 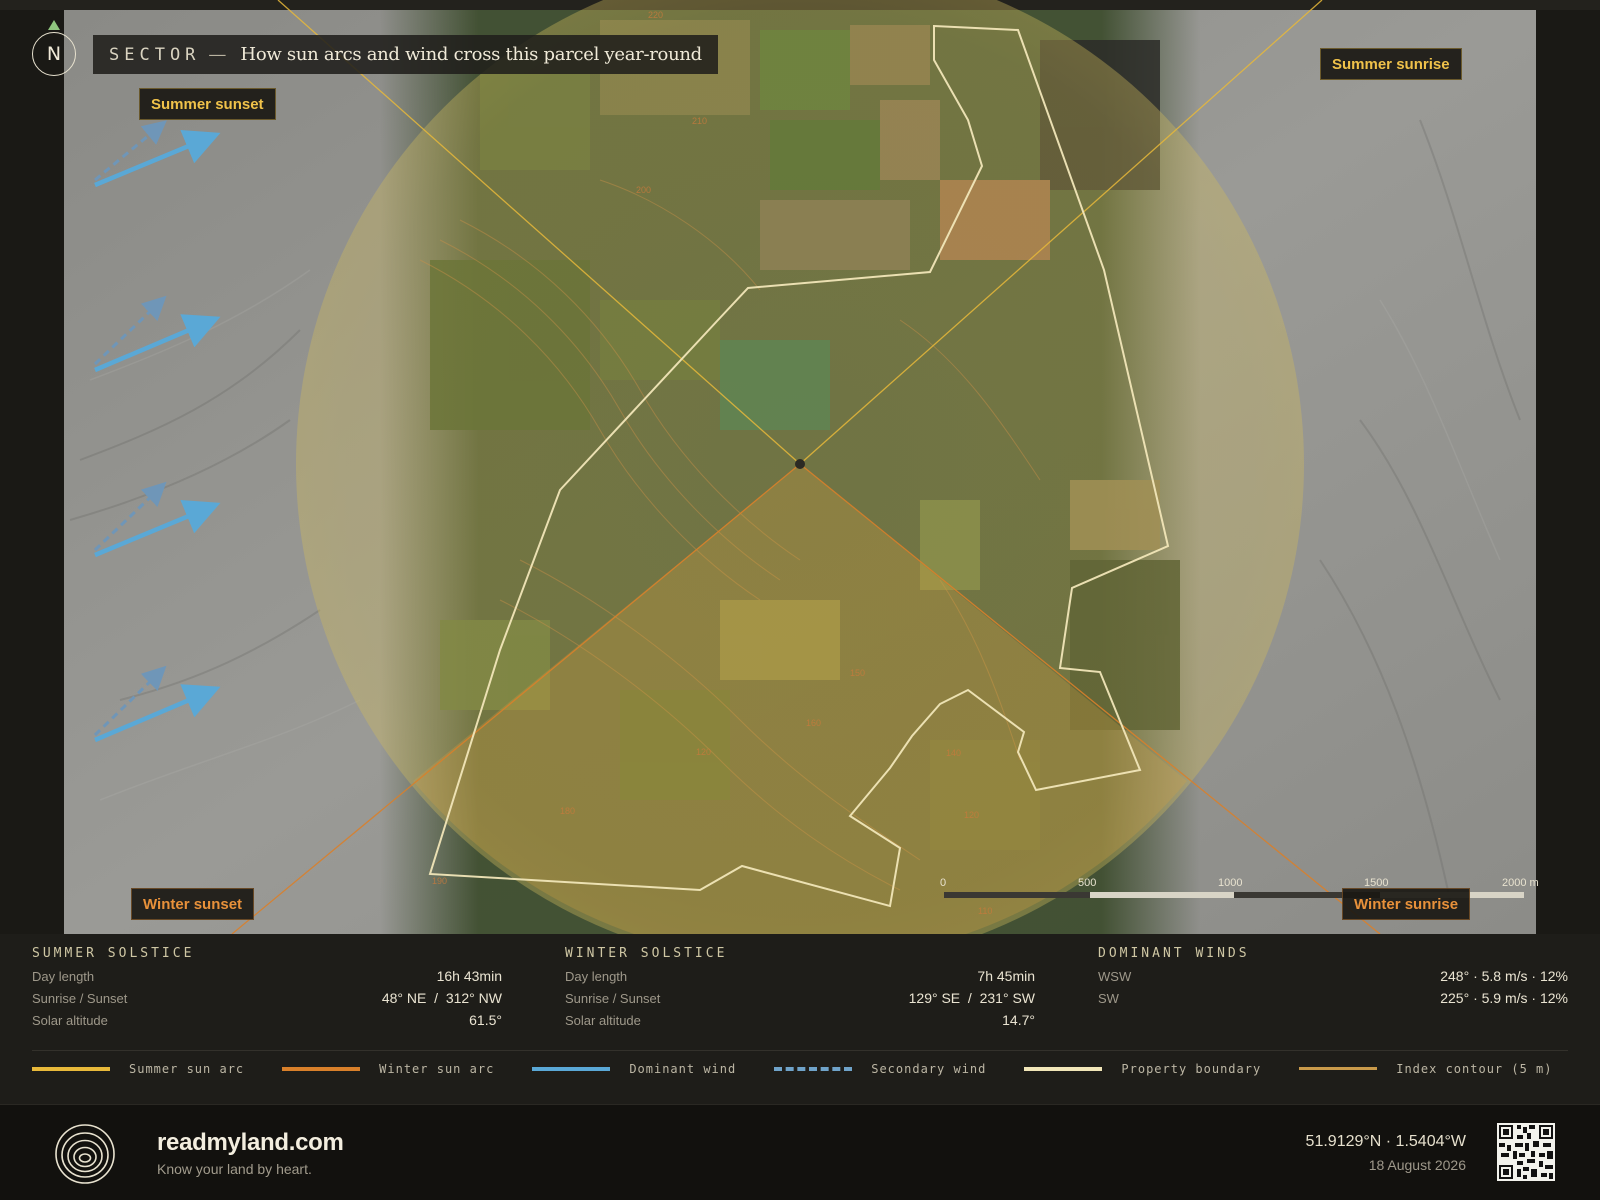 I want to click on sector-label: SECTOR, so click(x=155, y=54).